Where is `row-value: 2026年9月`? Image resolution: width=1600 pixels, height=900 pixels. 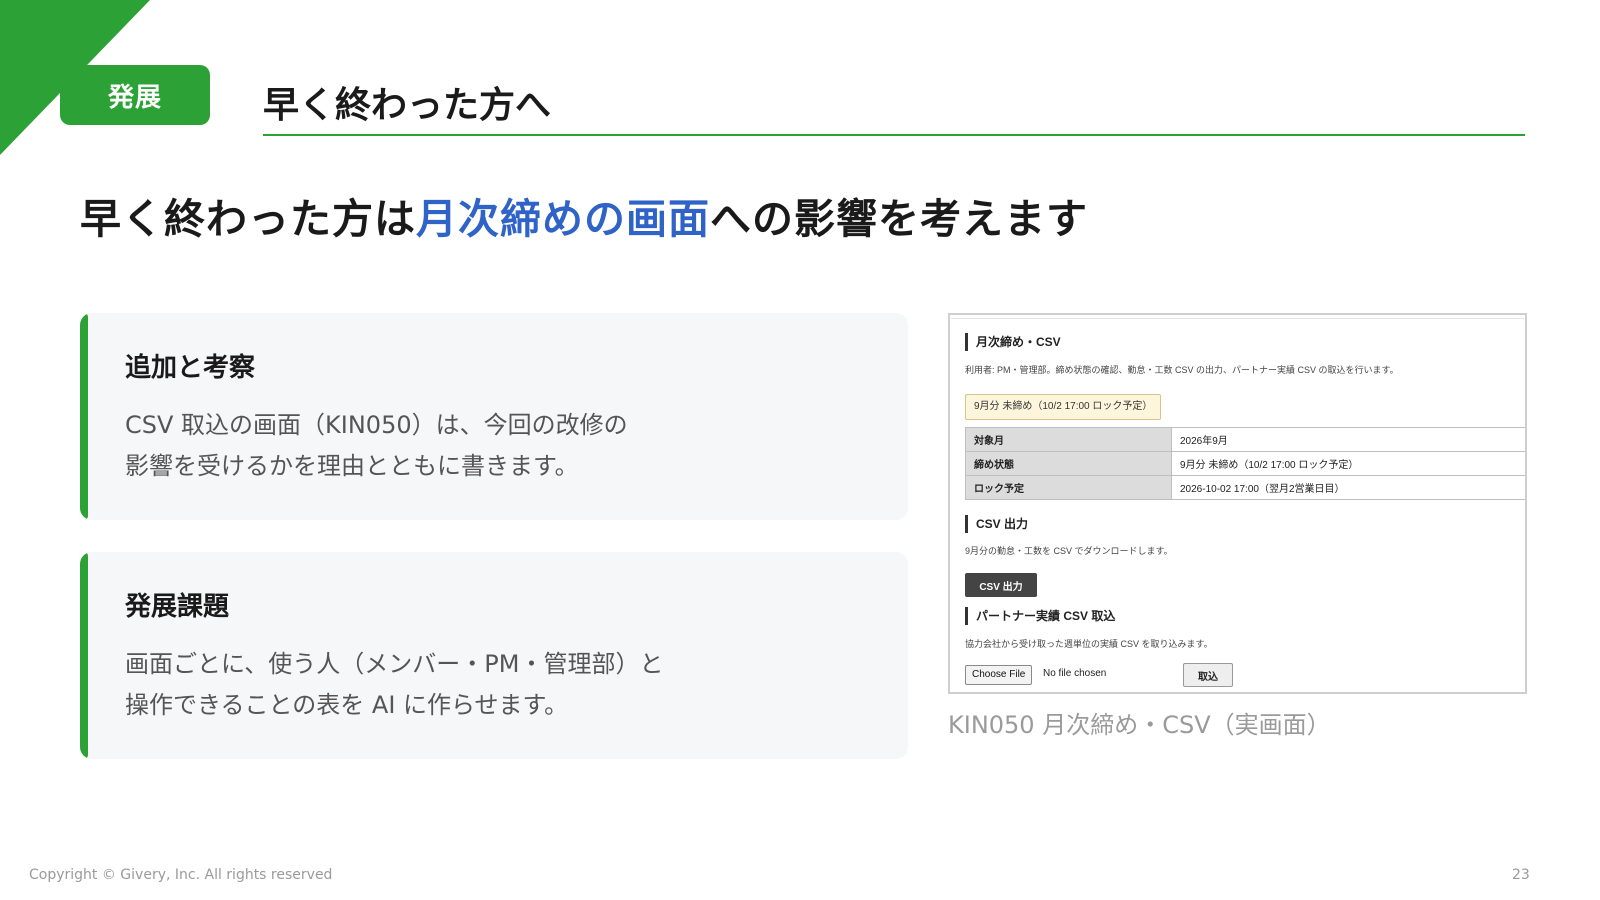
row-value: 2026年9月 is located at coordinates (1348, 439).